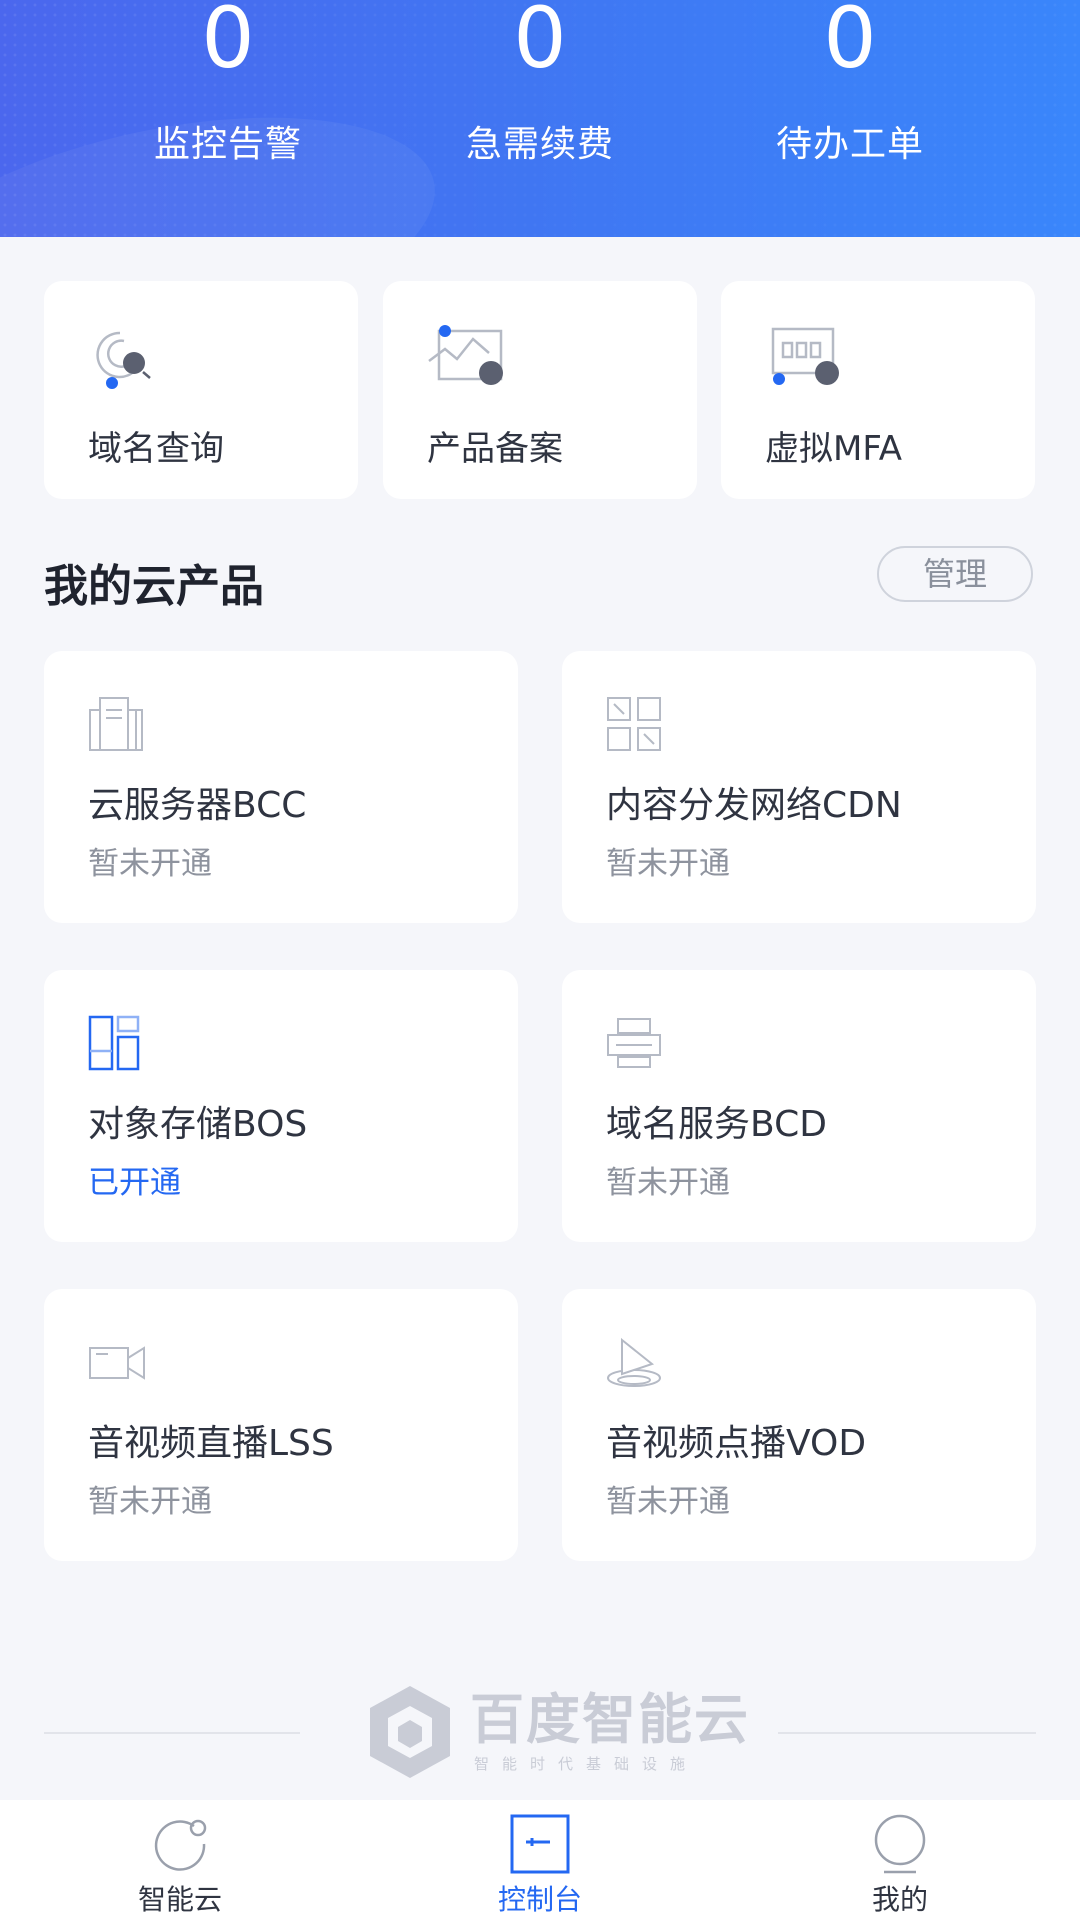 This screenshot has width=1080, height=1920. Describe the element at coordinates (736, 1443) in the screenshot. I see `product-name: 音视频点播VOD` at that location.